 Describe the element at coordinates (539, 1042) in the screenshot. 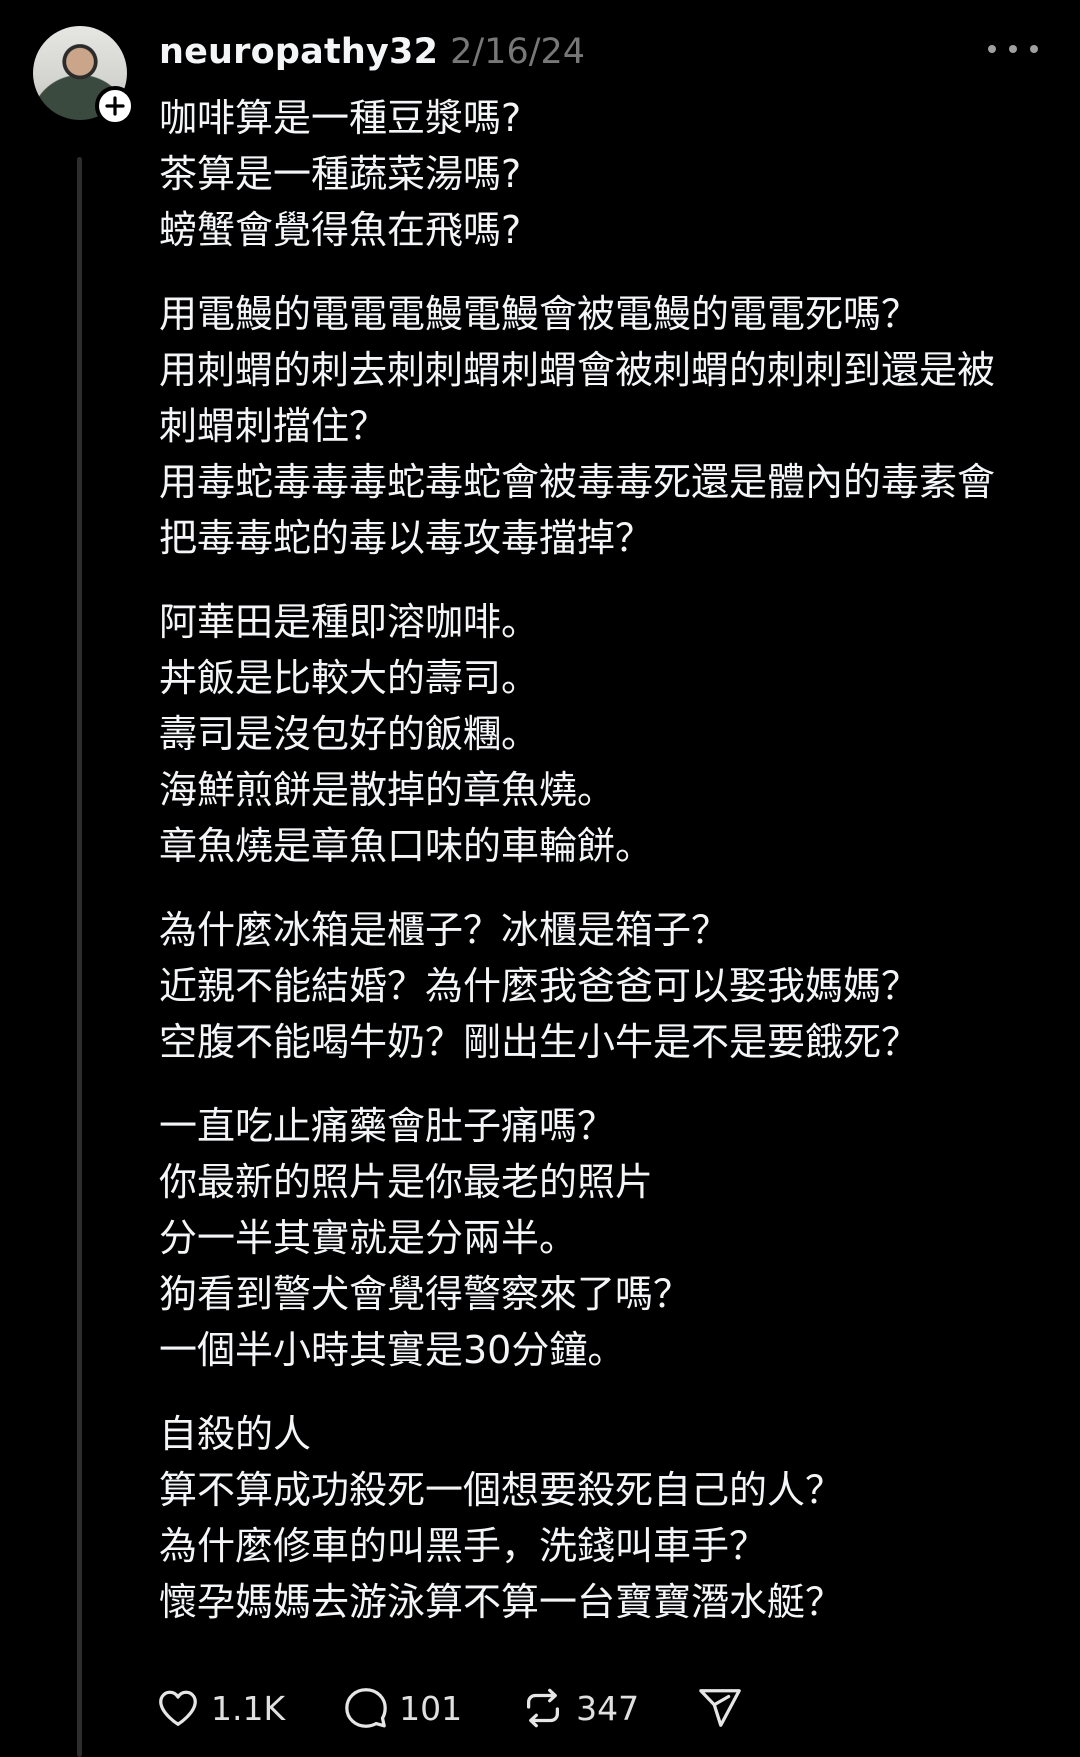

I see `post-text-line: 空腹不能喝牛奶？剛出生小牛是不是要餓死？` at that location.